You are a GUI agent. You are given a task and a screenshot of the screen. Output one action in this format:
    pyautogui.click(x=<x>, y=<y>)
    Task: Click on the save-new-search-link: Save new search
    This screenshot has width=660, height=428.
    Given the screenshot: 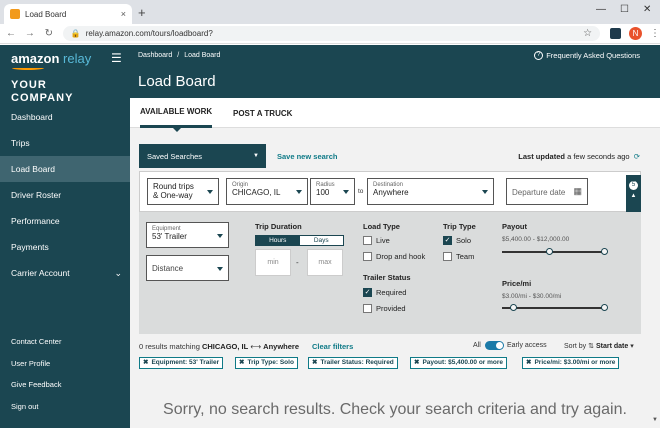 What is the action you would take?
    pyautogui.click(x=307, y=156)
    